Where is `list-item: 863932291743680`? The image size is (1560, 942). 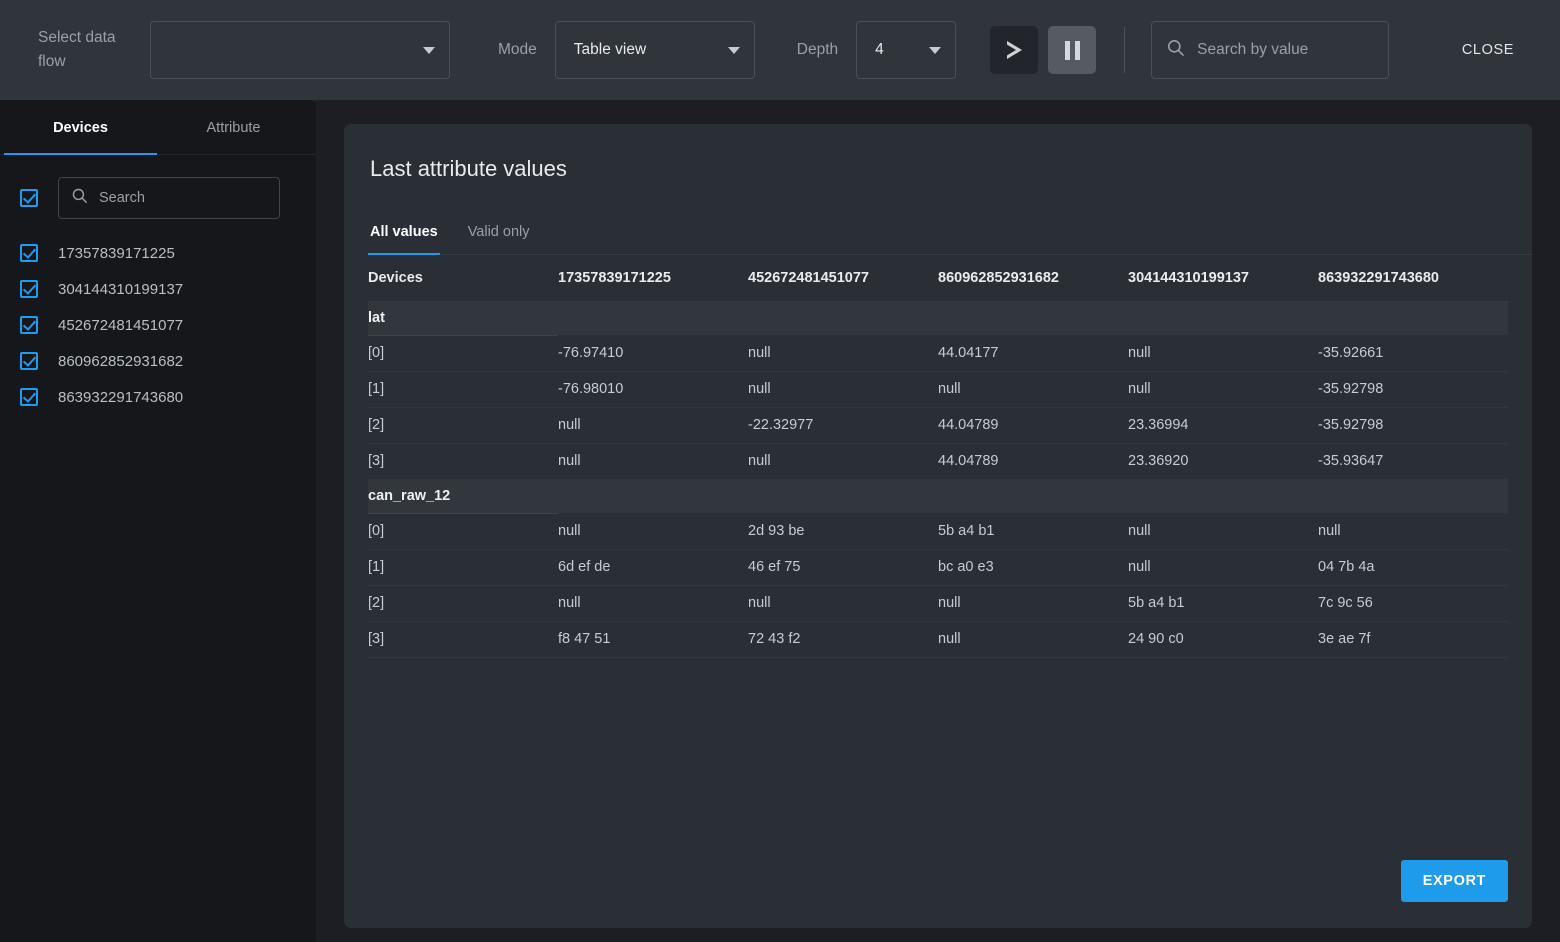
list-item: 863932291743680 is located at coordinates (158, 397).